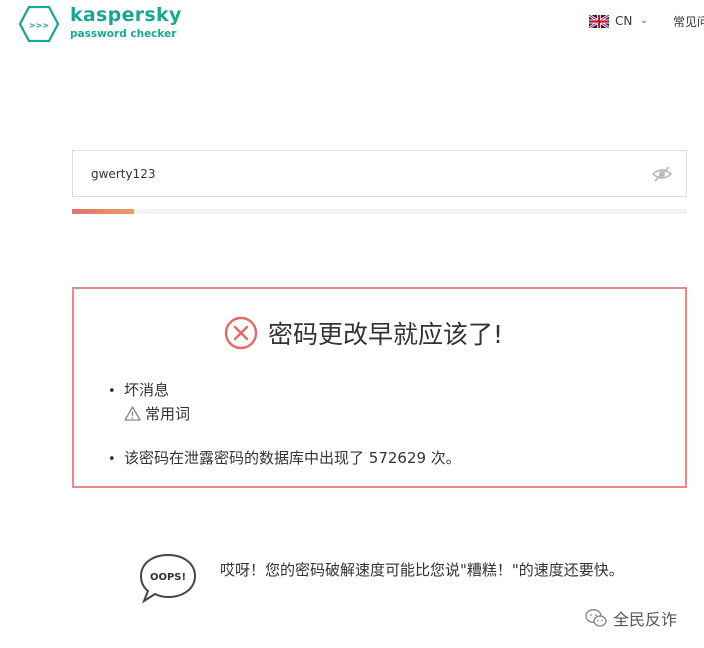  Describe the element at coordinates (103, 211) in the screenshot. I see `strength-meter-fill` at that location.